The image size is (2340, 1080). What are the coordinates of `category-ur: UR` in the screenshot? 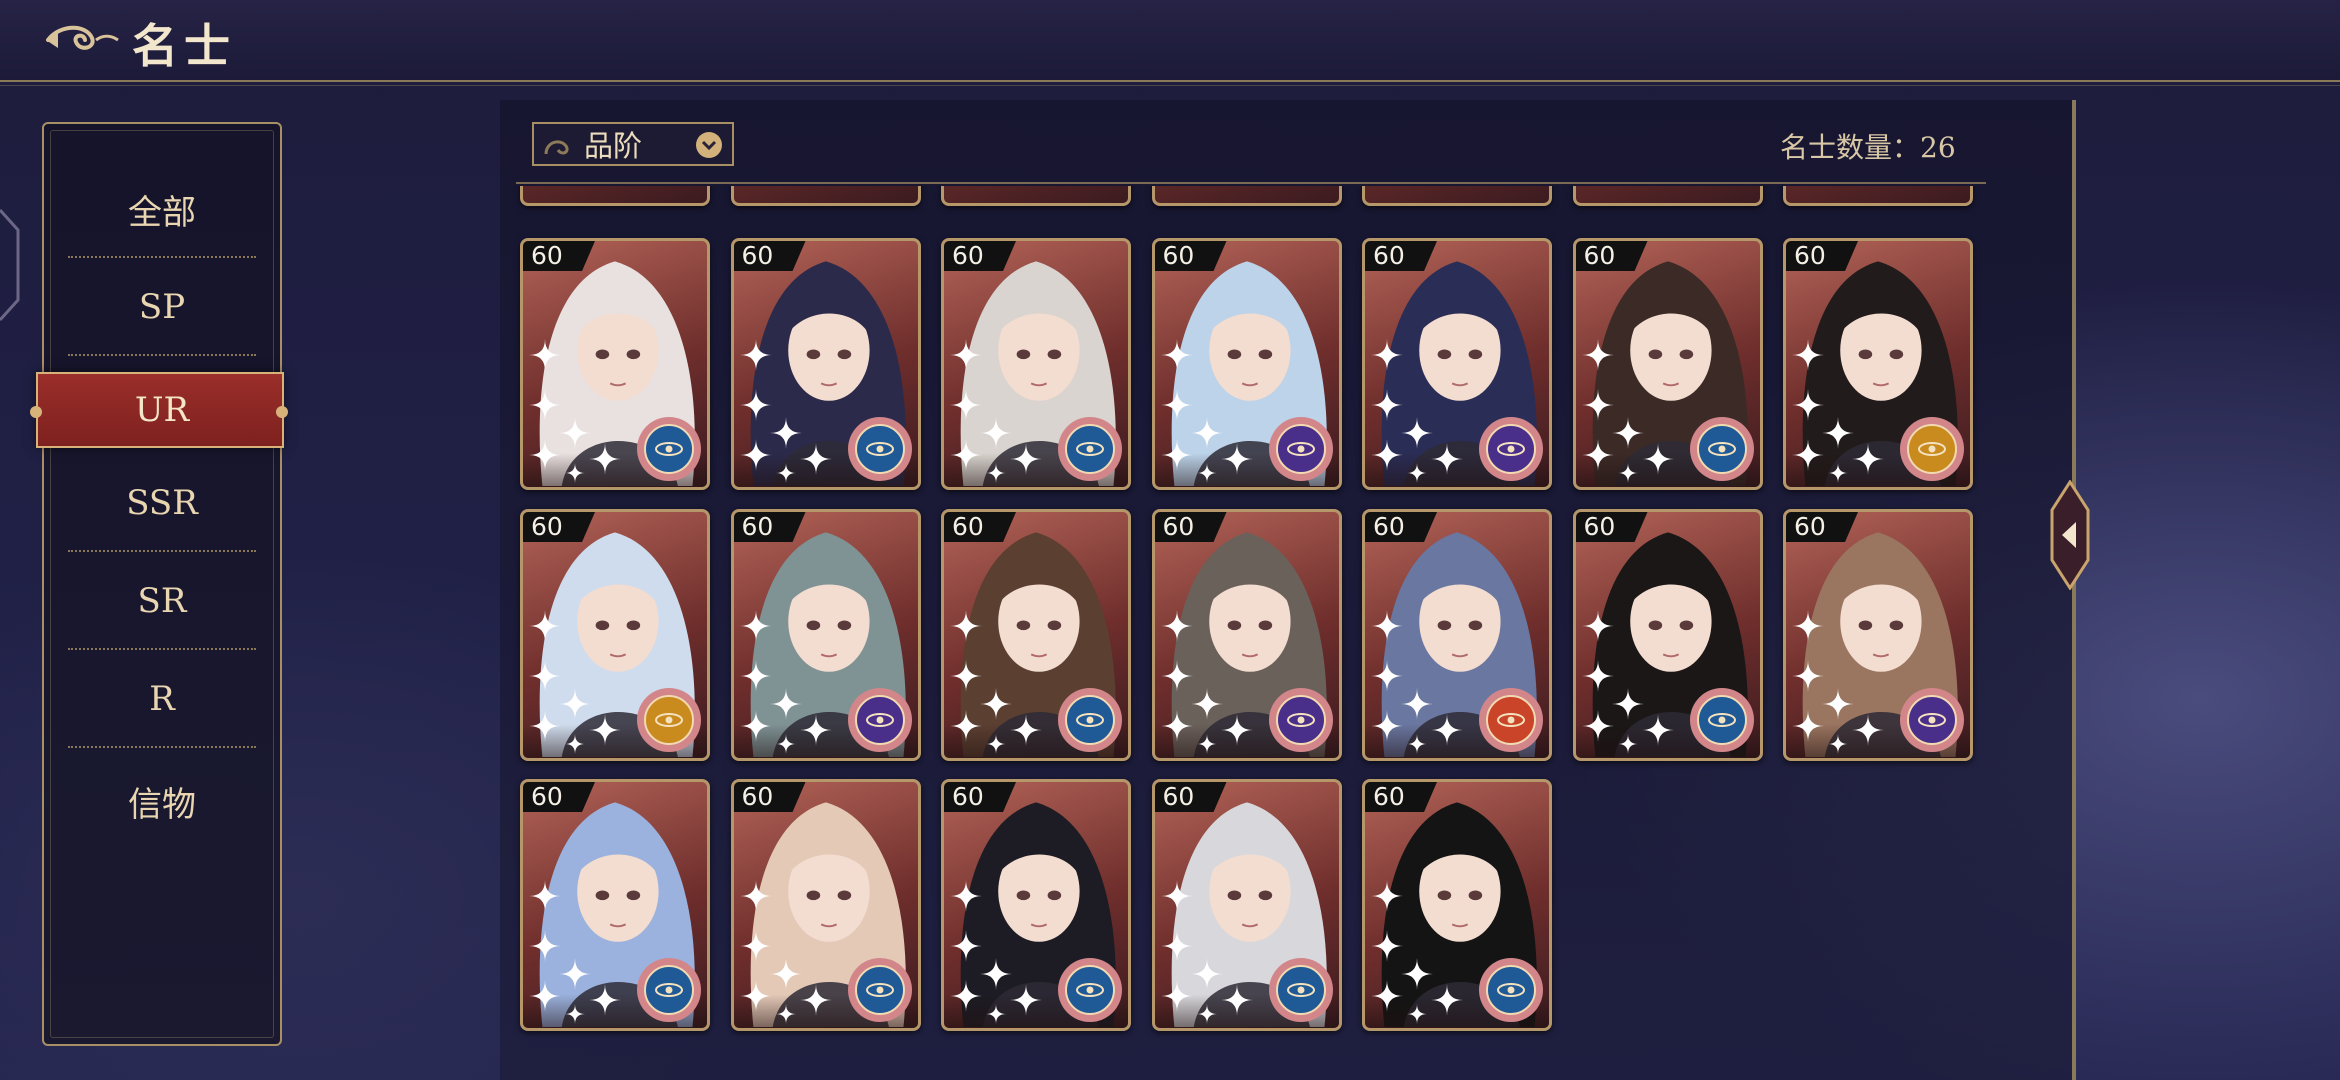 It's located at (162, 410).